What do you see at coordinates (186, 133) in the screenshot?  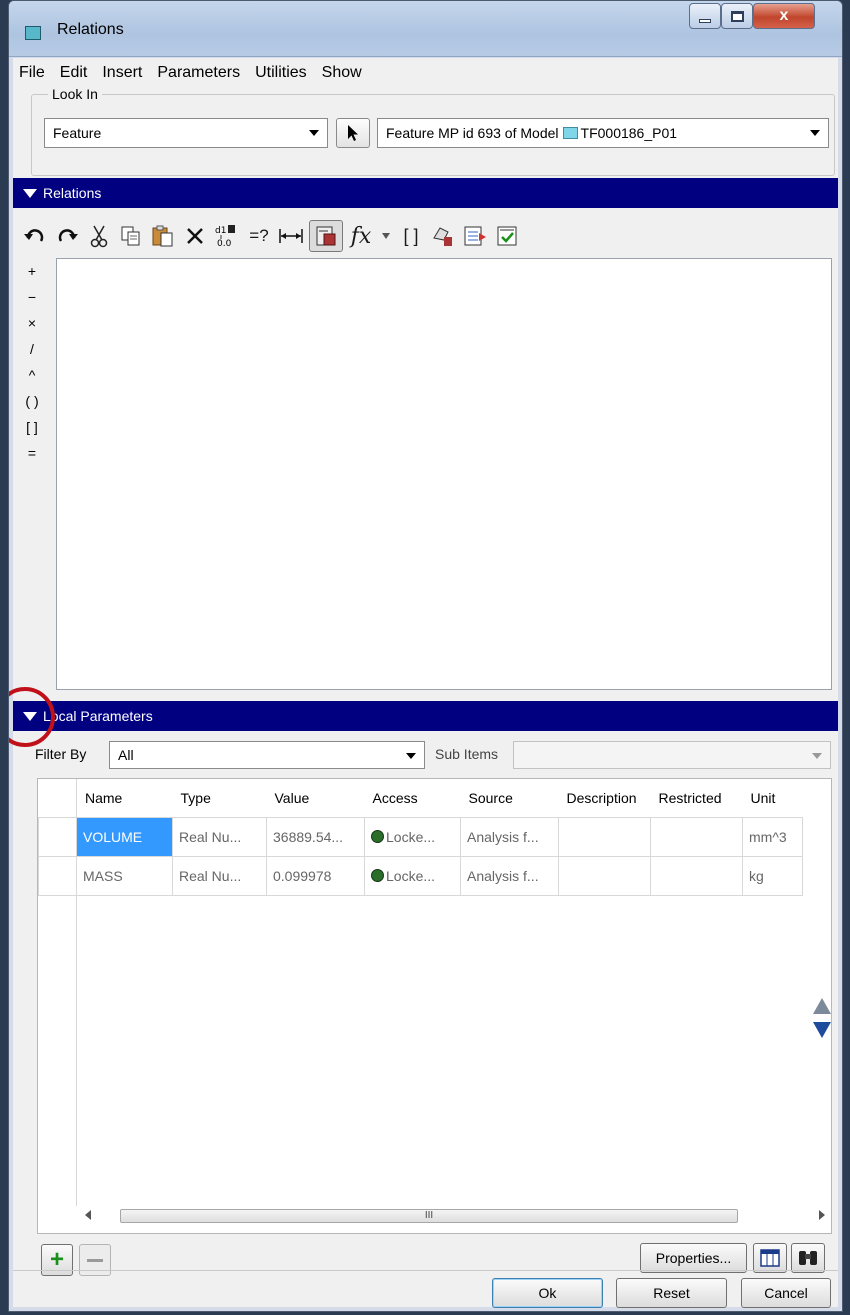 I see `look-in-type-select: Feature` at bounding box center [186, 133].